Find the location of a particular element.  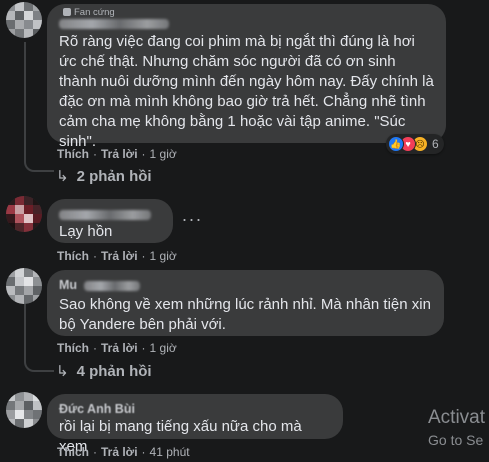

reaction-count: 6 is located at coordinates (435, 144).